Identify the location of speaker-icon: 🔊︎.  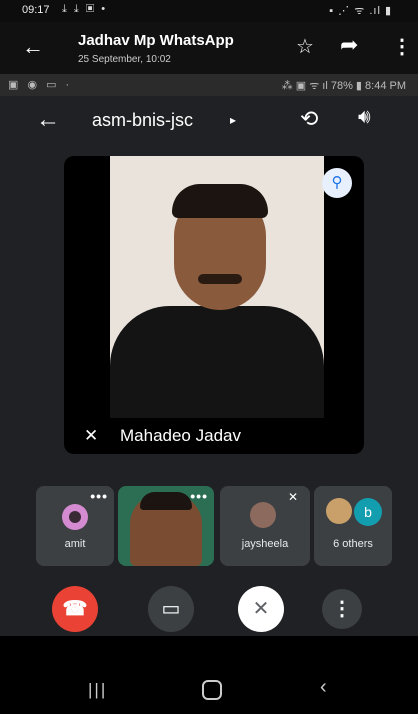
(364, 117).